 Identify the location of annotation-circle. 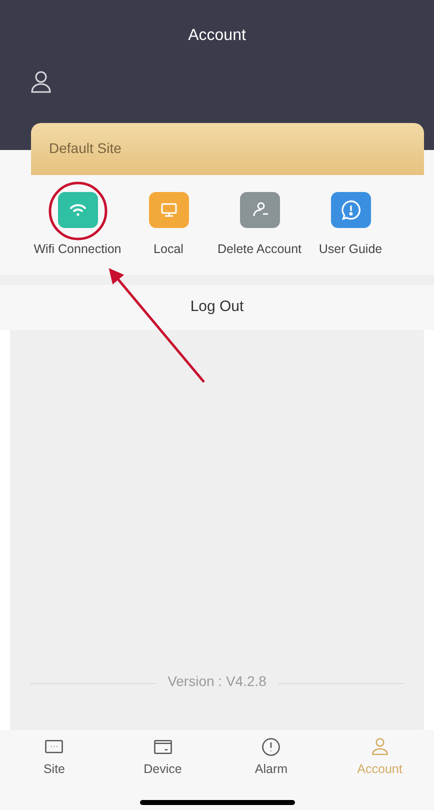
(78, 211).